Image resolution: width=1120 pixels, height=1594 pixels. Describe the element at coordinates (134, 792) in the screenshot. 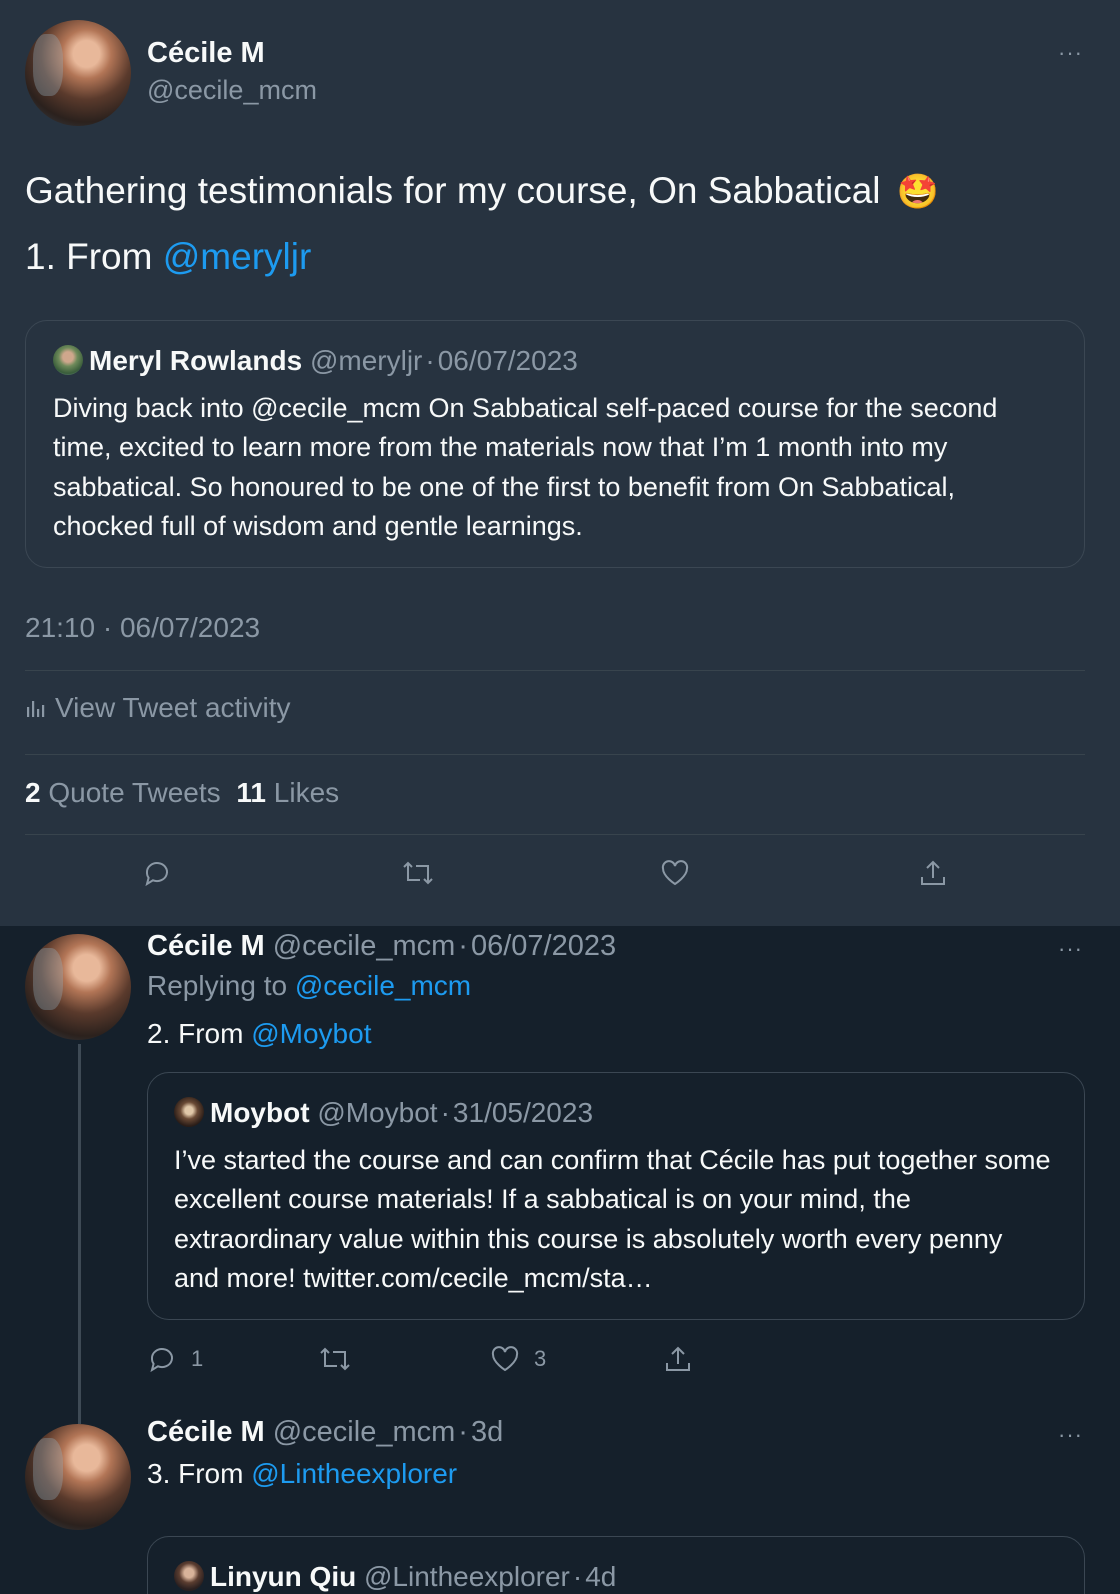

I see `quote-tweets-label: Quote Tweets` at that location.